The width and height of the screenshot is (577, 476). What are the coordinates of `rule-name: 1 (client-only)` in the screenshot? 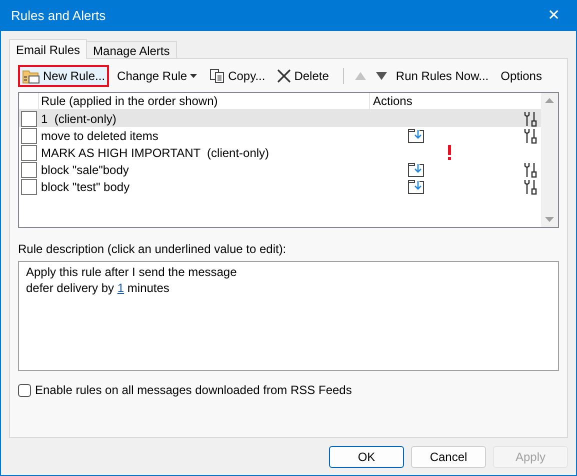 It's located at (79, 119).